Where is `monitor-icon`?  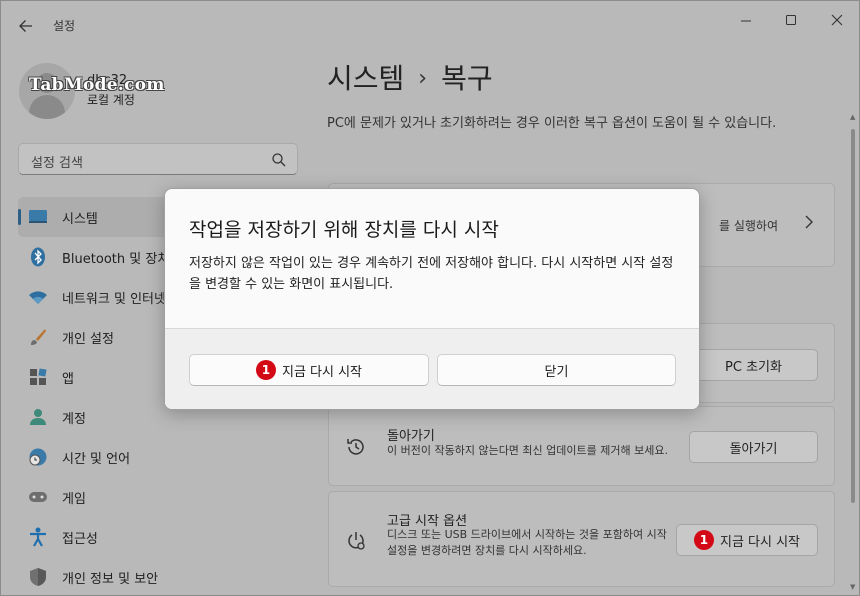
monitor-icon is located at coordinates (38, 217).